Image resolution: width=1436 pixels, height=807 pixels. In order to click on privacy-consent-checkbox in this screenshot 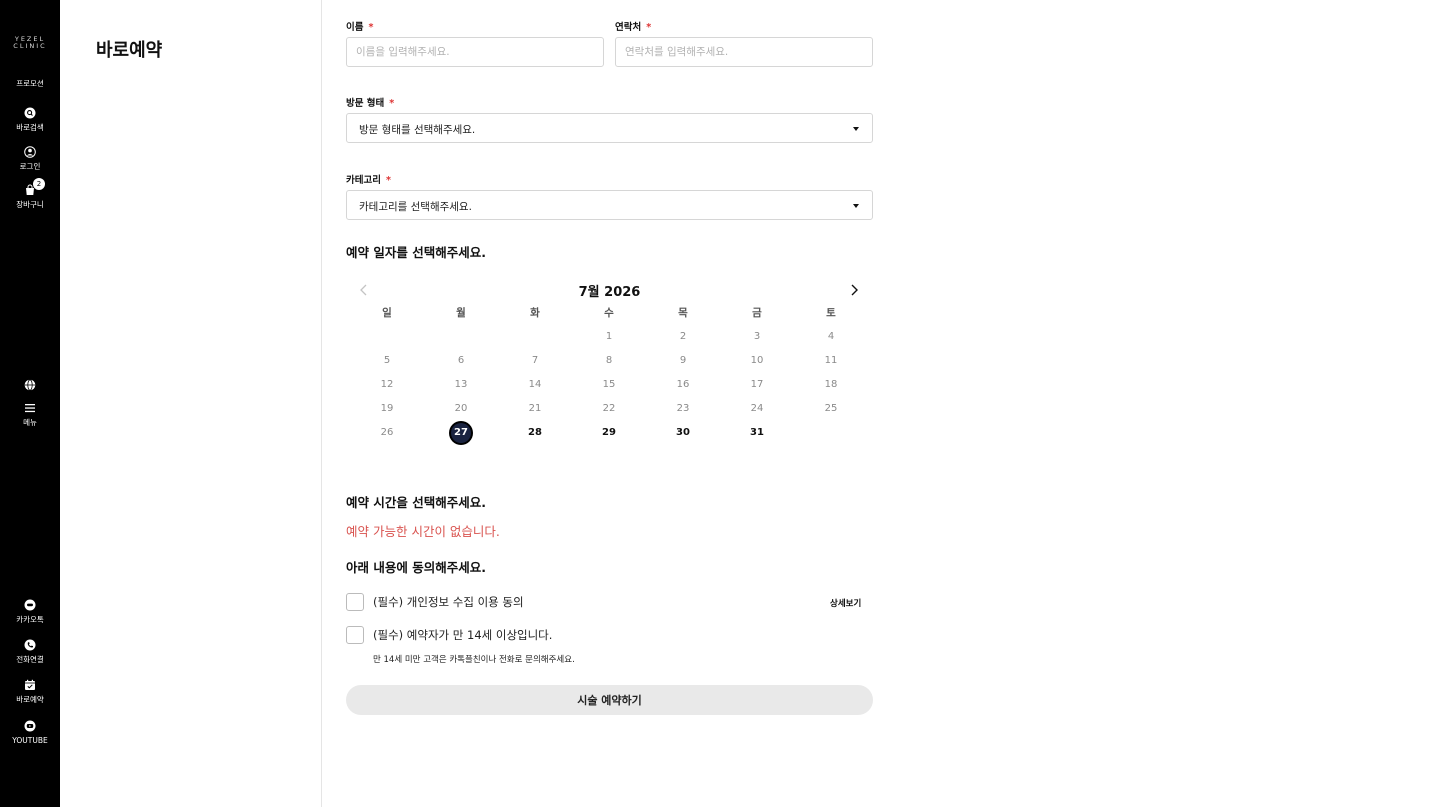, I will do `click(355, 602)`.